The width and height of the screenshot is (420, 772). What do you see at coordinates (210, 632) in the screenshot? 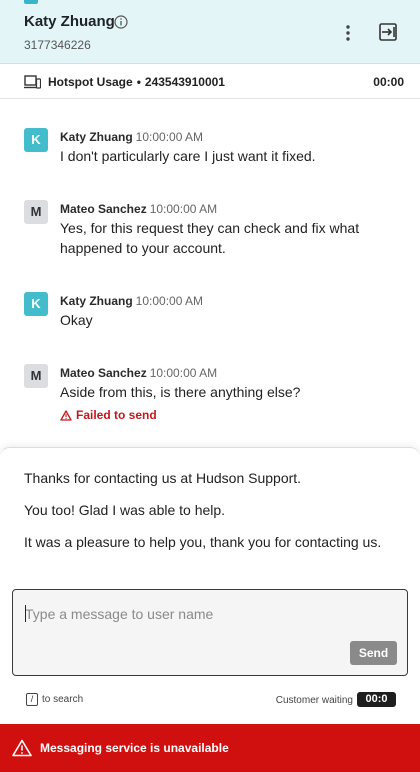
I see `message-composer: Send` at bounding box center [210, 632].